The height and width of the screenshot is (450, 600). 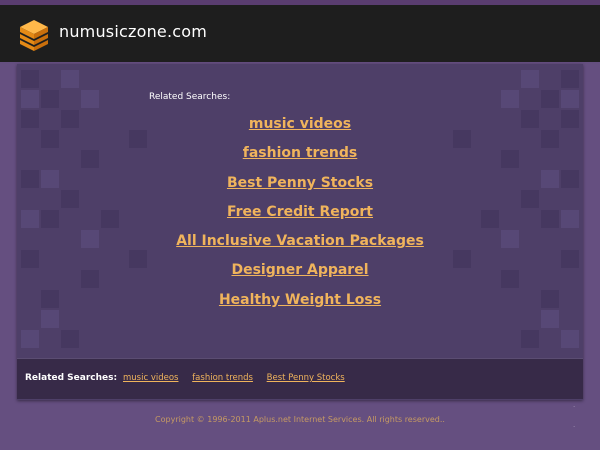 I want to click on related-link-designer-apparel: Designer Apparel, so click(x=300, y=272).